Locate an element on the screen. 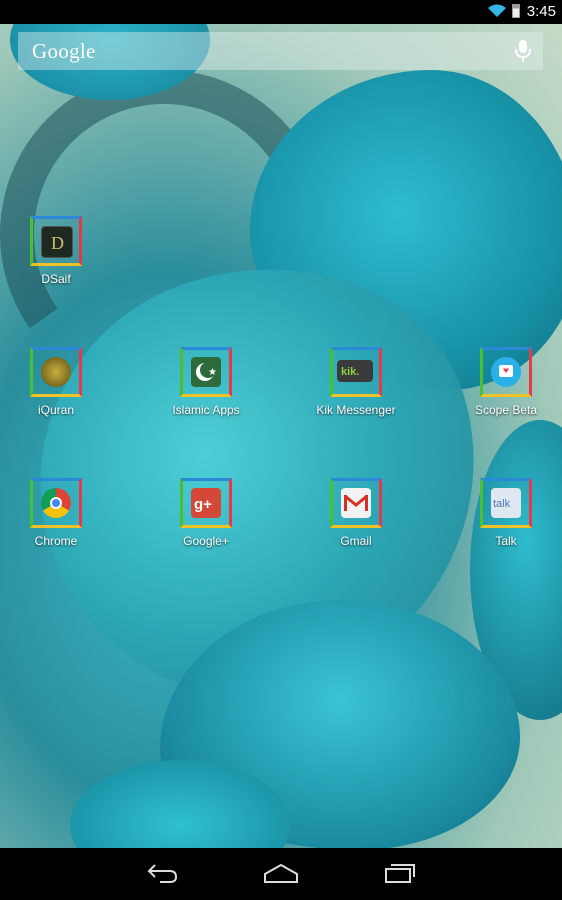 Image resolution: width=562 pixels, height=900 pixels. google-logo: Google is located at coordinates (64, 51).